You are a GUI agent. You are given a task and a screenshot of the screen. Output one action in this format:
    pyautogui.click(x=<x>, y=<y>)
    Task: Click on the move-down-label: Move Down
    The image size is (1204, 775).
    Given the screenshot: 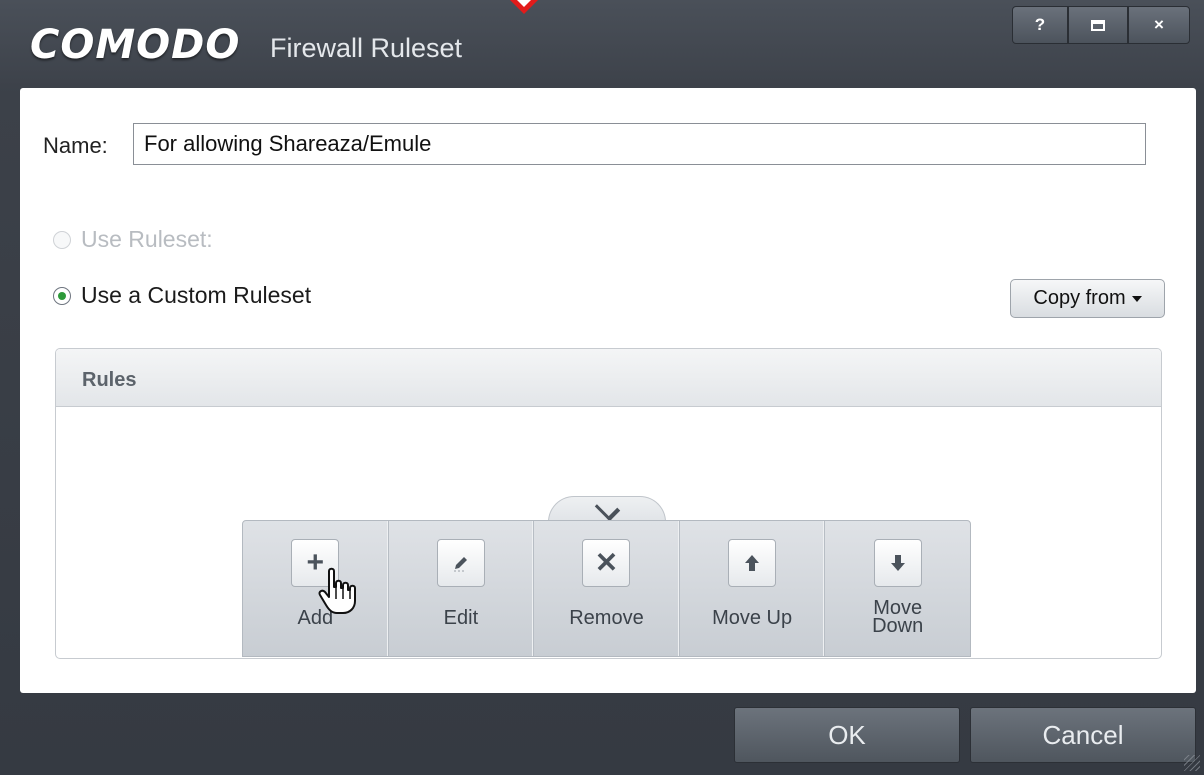 What is the action you would take?
    pyautogui.click(x=898, y=617)
    